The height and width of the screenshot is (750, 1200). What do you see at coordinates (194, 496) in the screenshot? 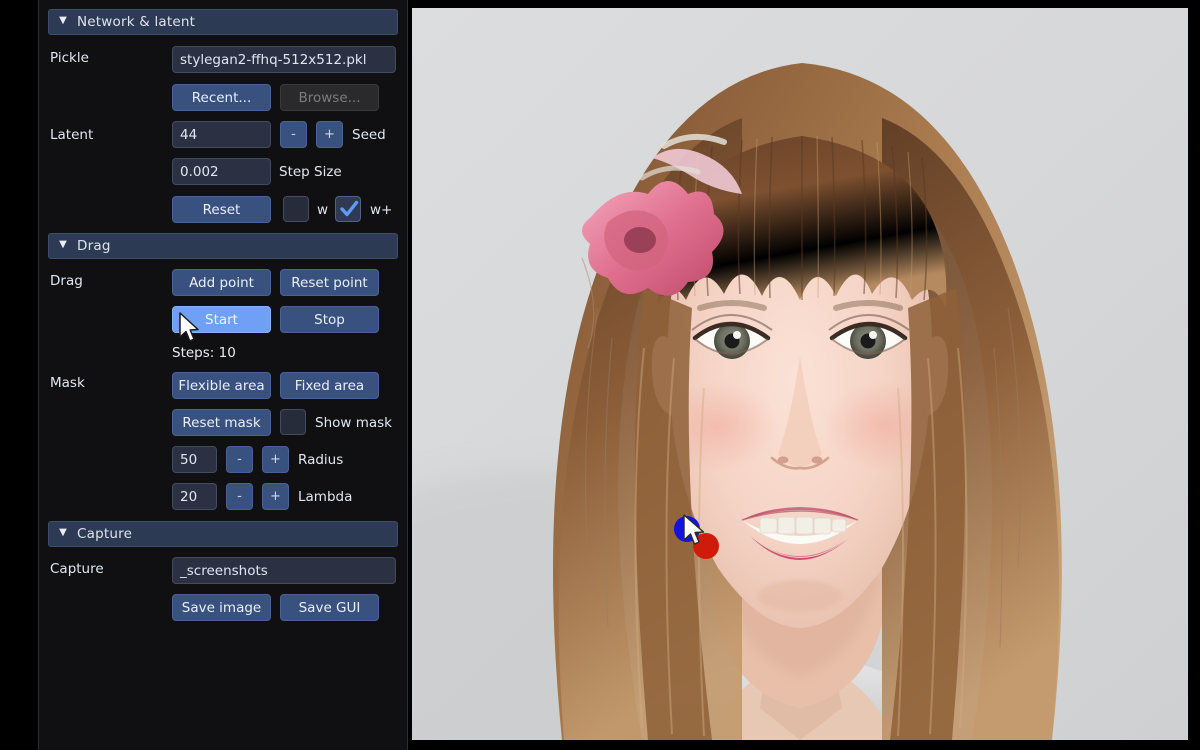
I see `lambda-input: 20` at bounding box center [194, 496].